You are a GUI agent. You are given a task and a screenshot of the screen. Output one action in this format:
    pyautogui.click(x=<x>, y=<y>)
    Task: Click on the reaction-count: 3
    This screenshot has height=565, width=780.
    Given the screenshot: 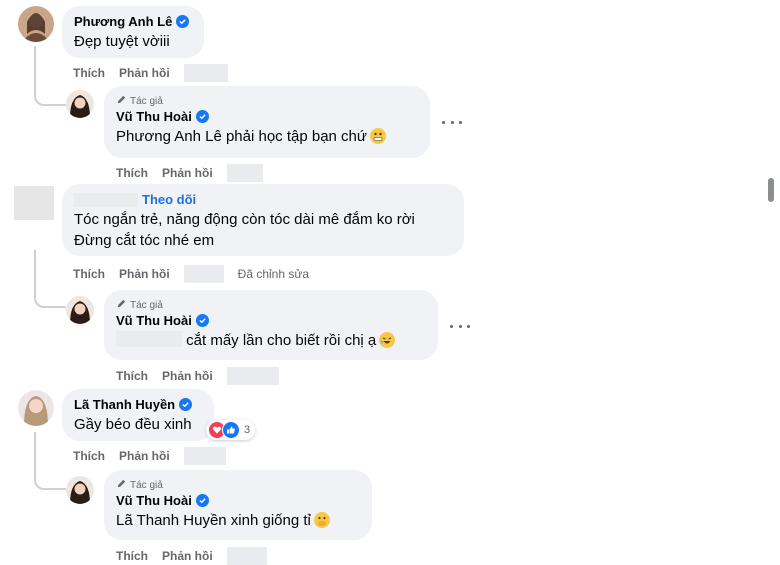 What is the action you would take?
    pyautogui.click(x=247, y=430)
    